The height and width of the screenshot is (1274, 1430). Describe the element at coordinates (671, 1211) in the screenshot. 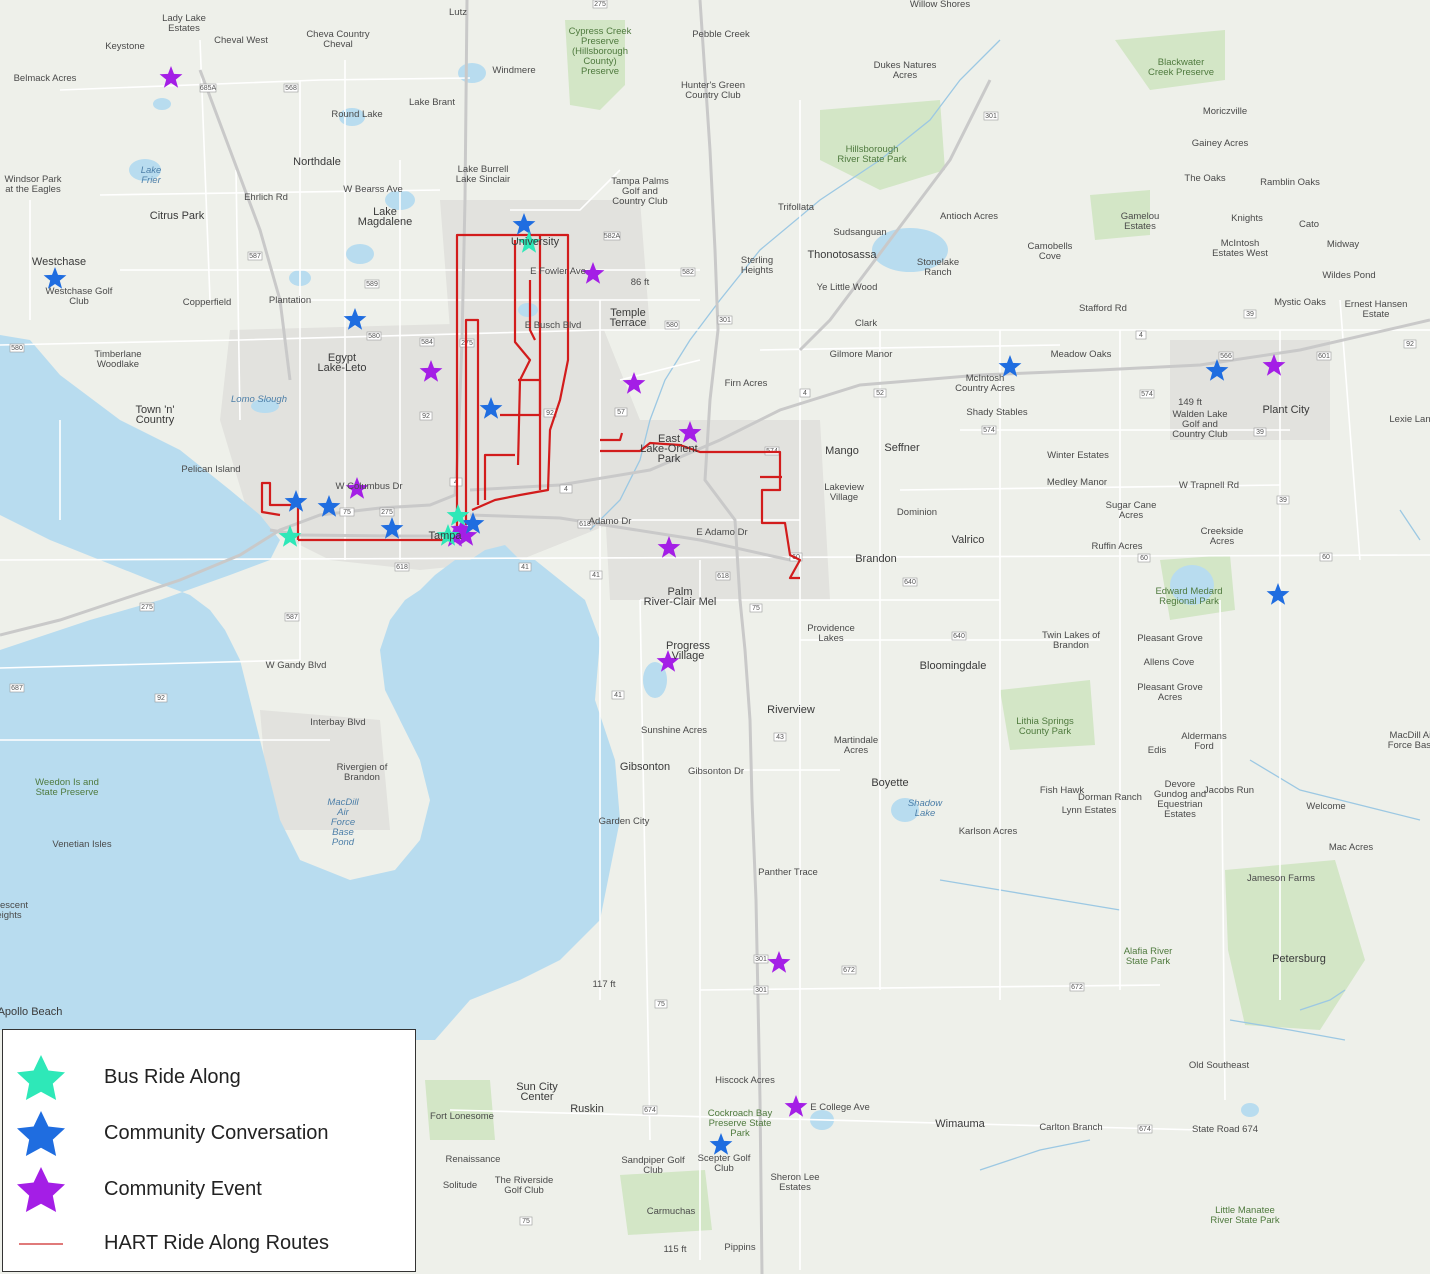

I see `place-label: Carmuchas` at that location.